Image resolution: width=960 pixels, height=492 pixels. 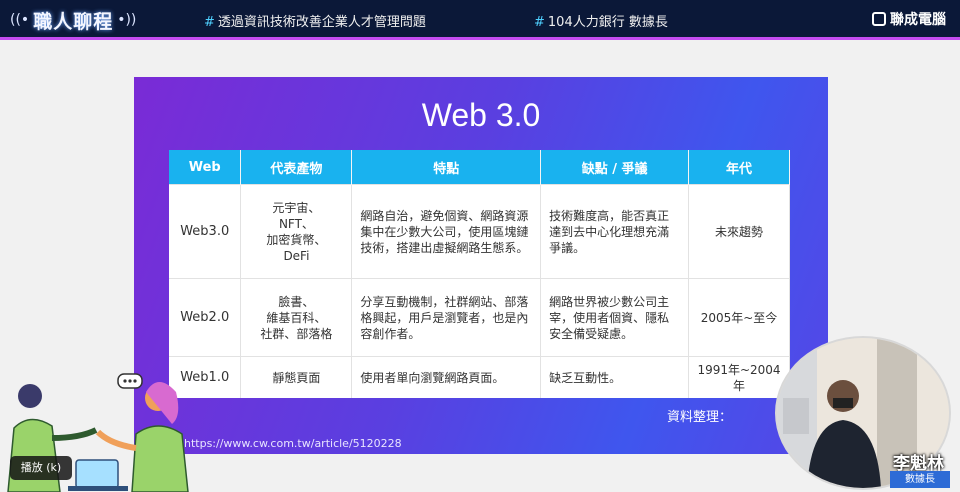 What do you see at coordinates (296, 167) in the screenshot?
I see `column-header: 代表產物` at bounding box center [296, 167].